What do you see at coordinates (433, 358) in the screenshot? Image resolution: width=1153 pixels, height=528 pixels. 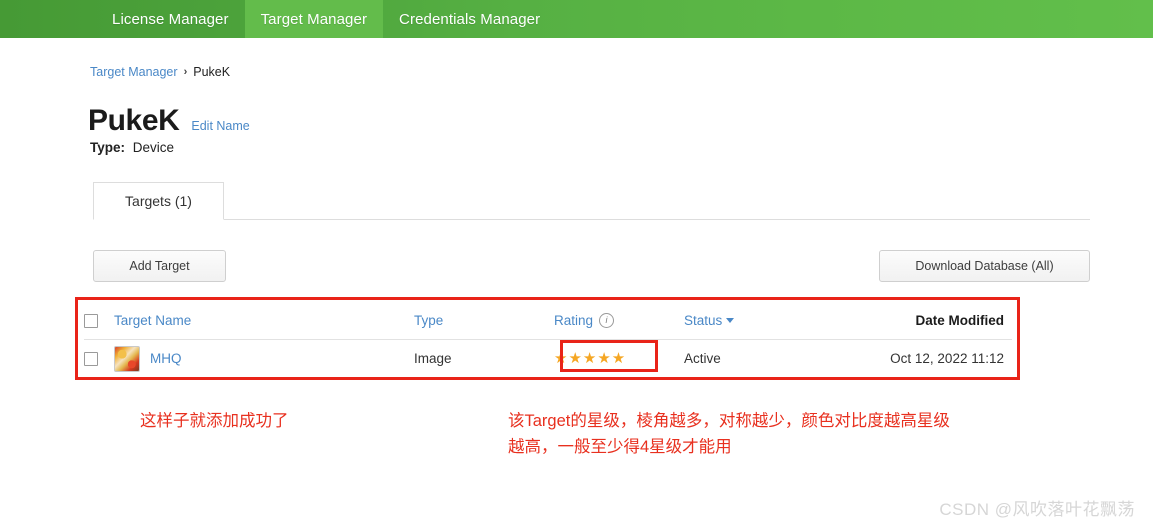 I see `cell-type: Image` at bounding box center [433, 358].